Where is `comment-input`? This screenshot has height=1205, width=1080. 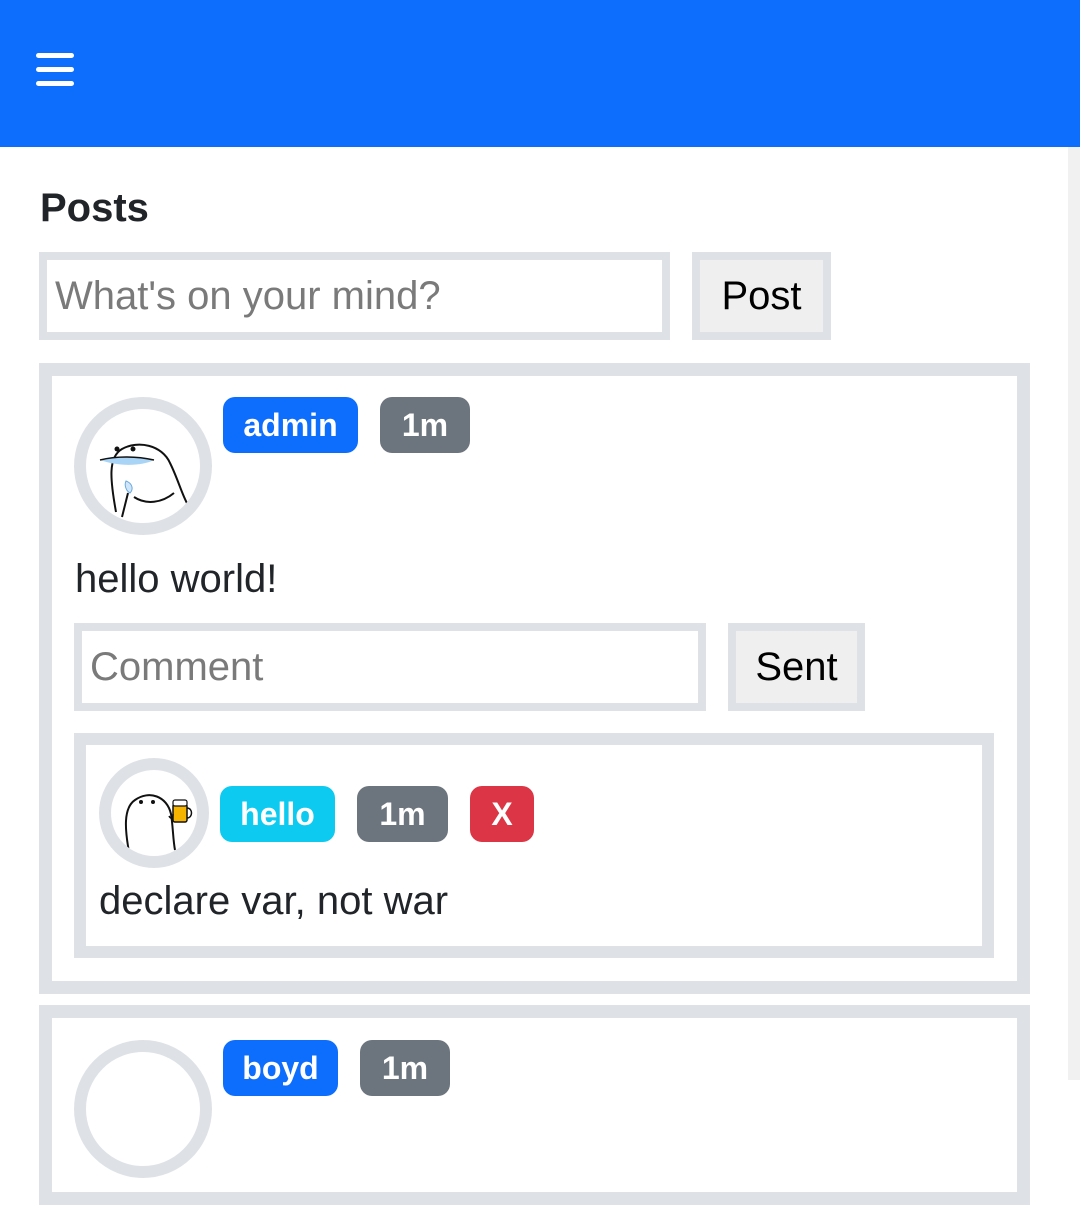 comment-input is located at coordinates (390, 667).